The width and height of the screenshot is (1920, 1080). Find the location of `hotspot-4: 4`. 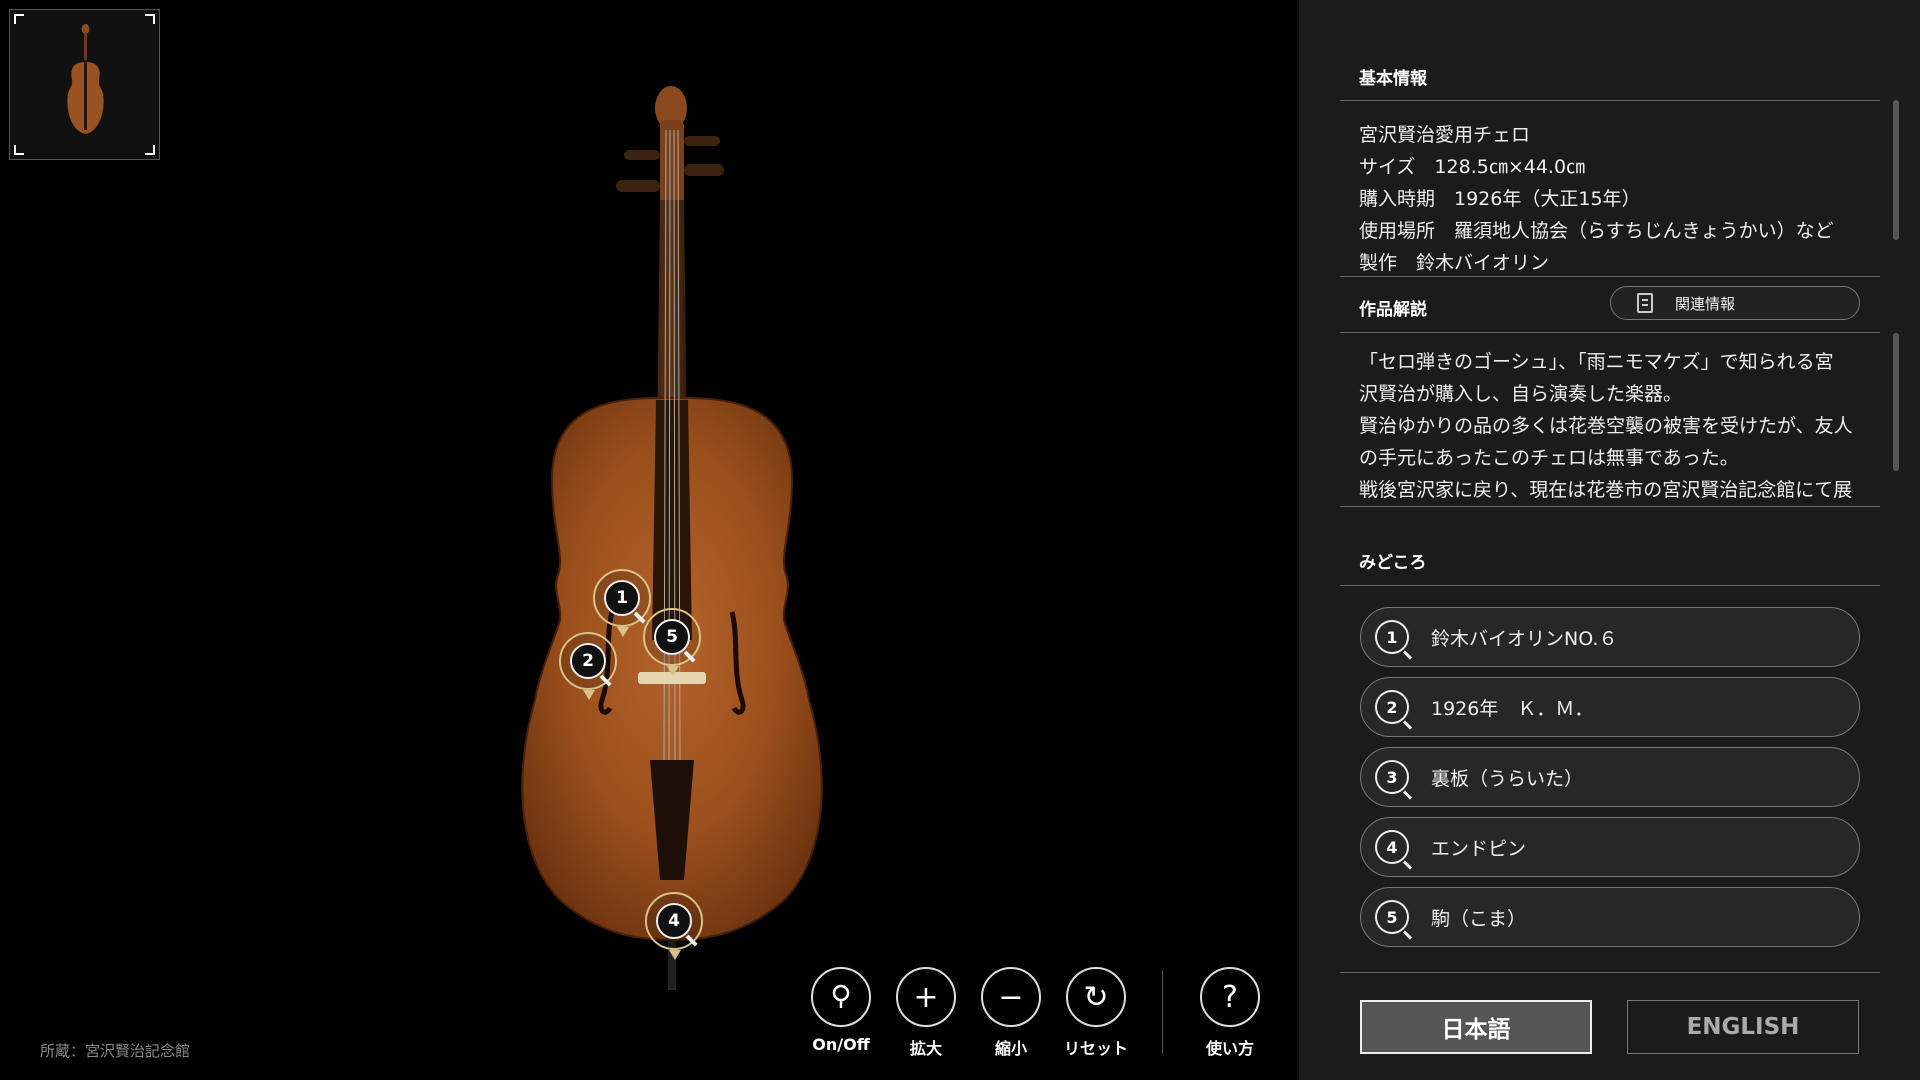

hotspot-4: 4 is located at coordinates (674, 926).